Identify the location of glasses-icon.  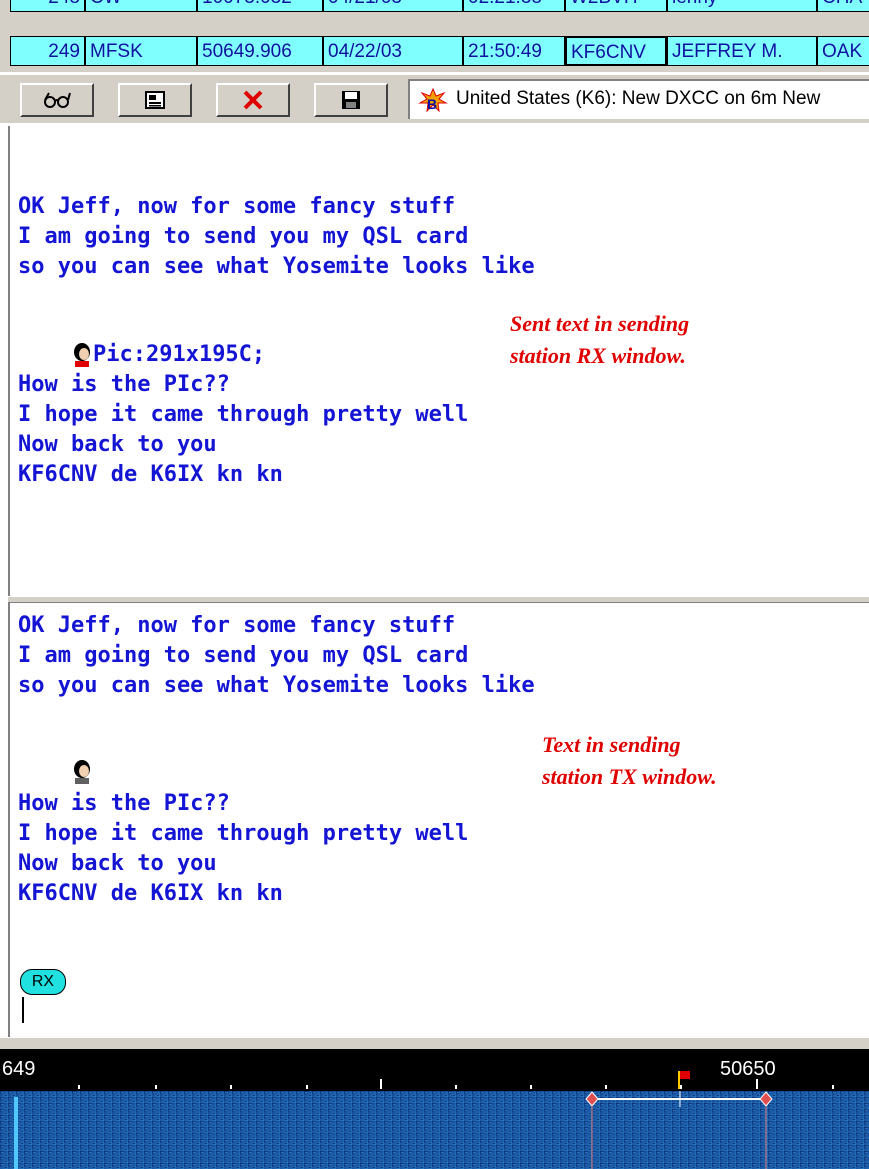
(57, 100).